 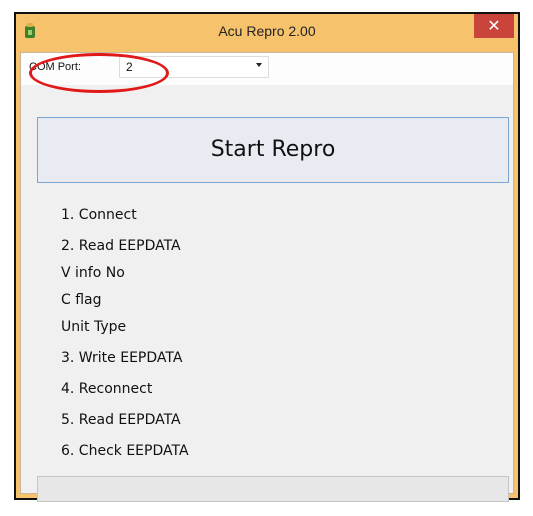 I want to click on step-c-flag: C flag, so click(x=81, y=300).